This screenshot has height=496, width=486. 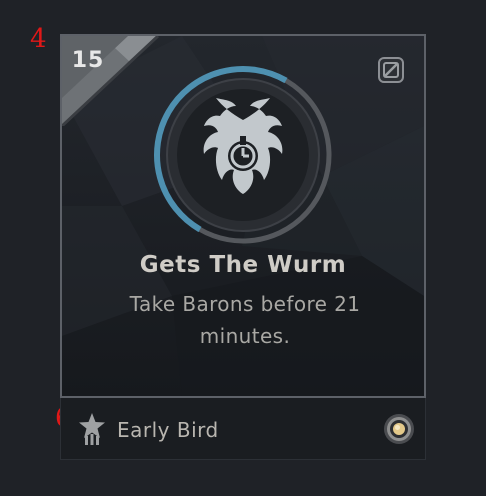 I want to click on disabled-toggle-icon, so click(x=391, y=70).